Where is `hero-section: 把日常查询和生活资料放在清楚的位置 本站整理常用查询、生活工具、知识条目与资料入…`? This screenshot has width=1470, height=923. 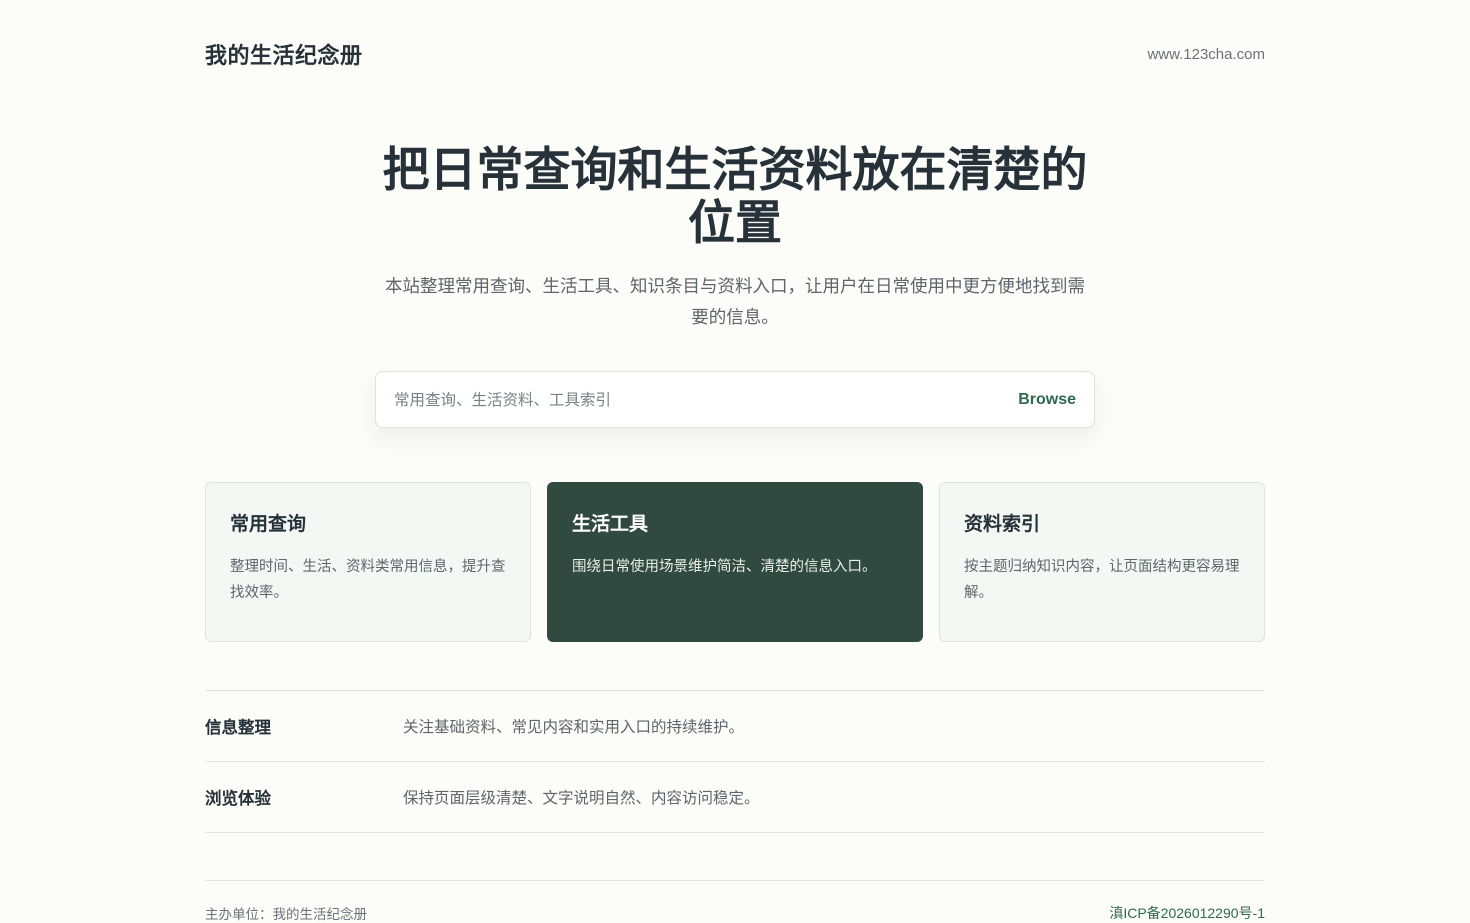
hero-section: 把日常查询和生活资料放在清楚的位置 本站整理常用查询、生活工具、知识条目与资料入… is located at coordinates (735, 239).